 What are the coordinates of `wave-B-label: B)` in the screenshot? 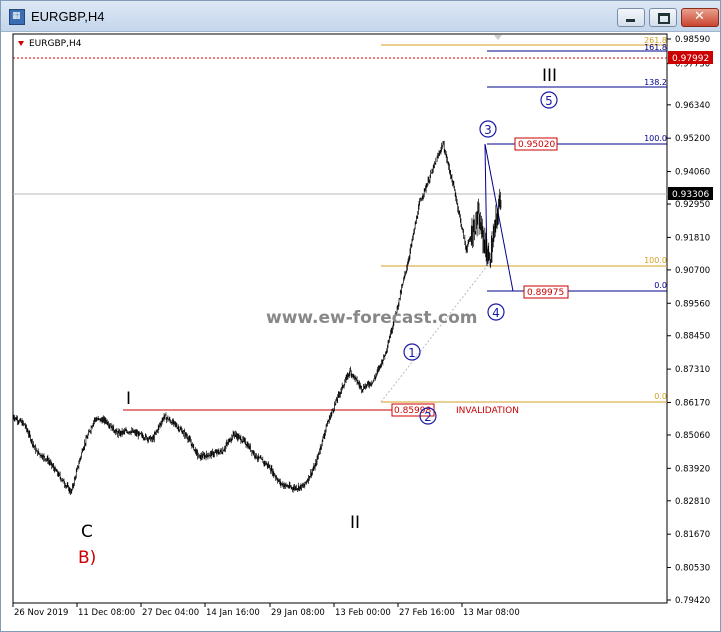 It's located at (87, 558).